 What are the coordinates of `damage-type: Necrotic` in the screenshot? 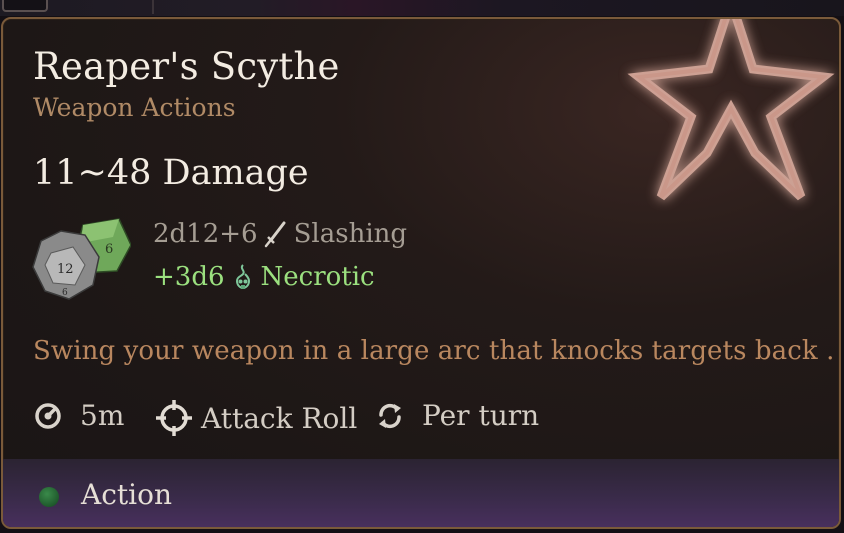 It's located at (317, 277).